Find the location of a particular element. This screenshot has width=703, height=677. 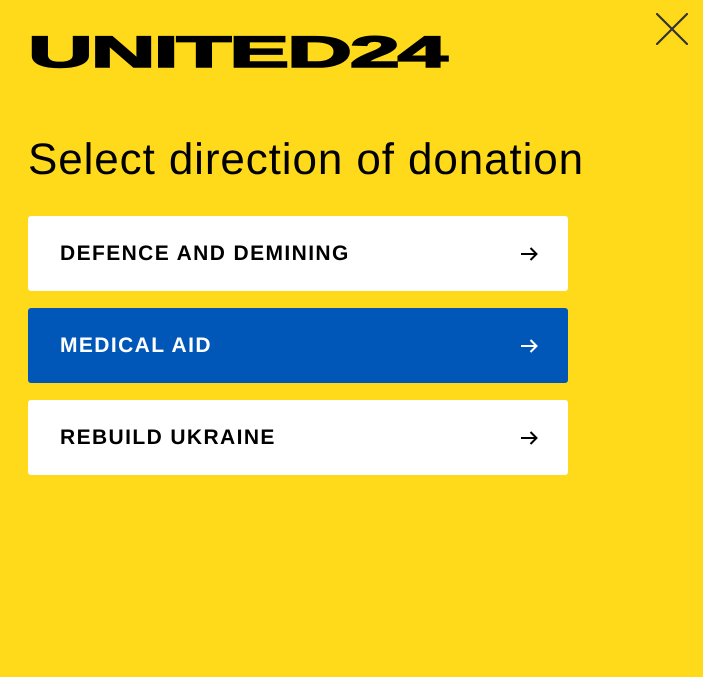

donation-direction-button: REBUILD UKRAINE is located at coordinates (298, 437).